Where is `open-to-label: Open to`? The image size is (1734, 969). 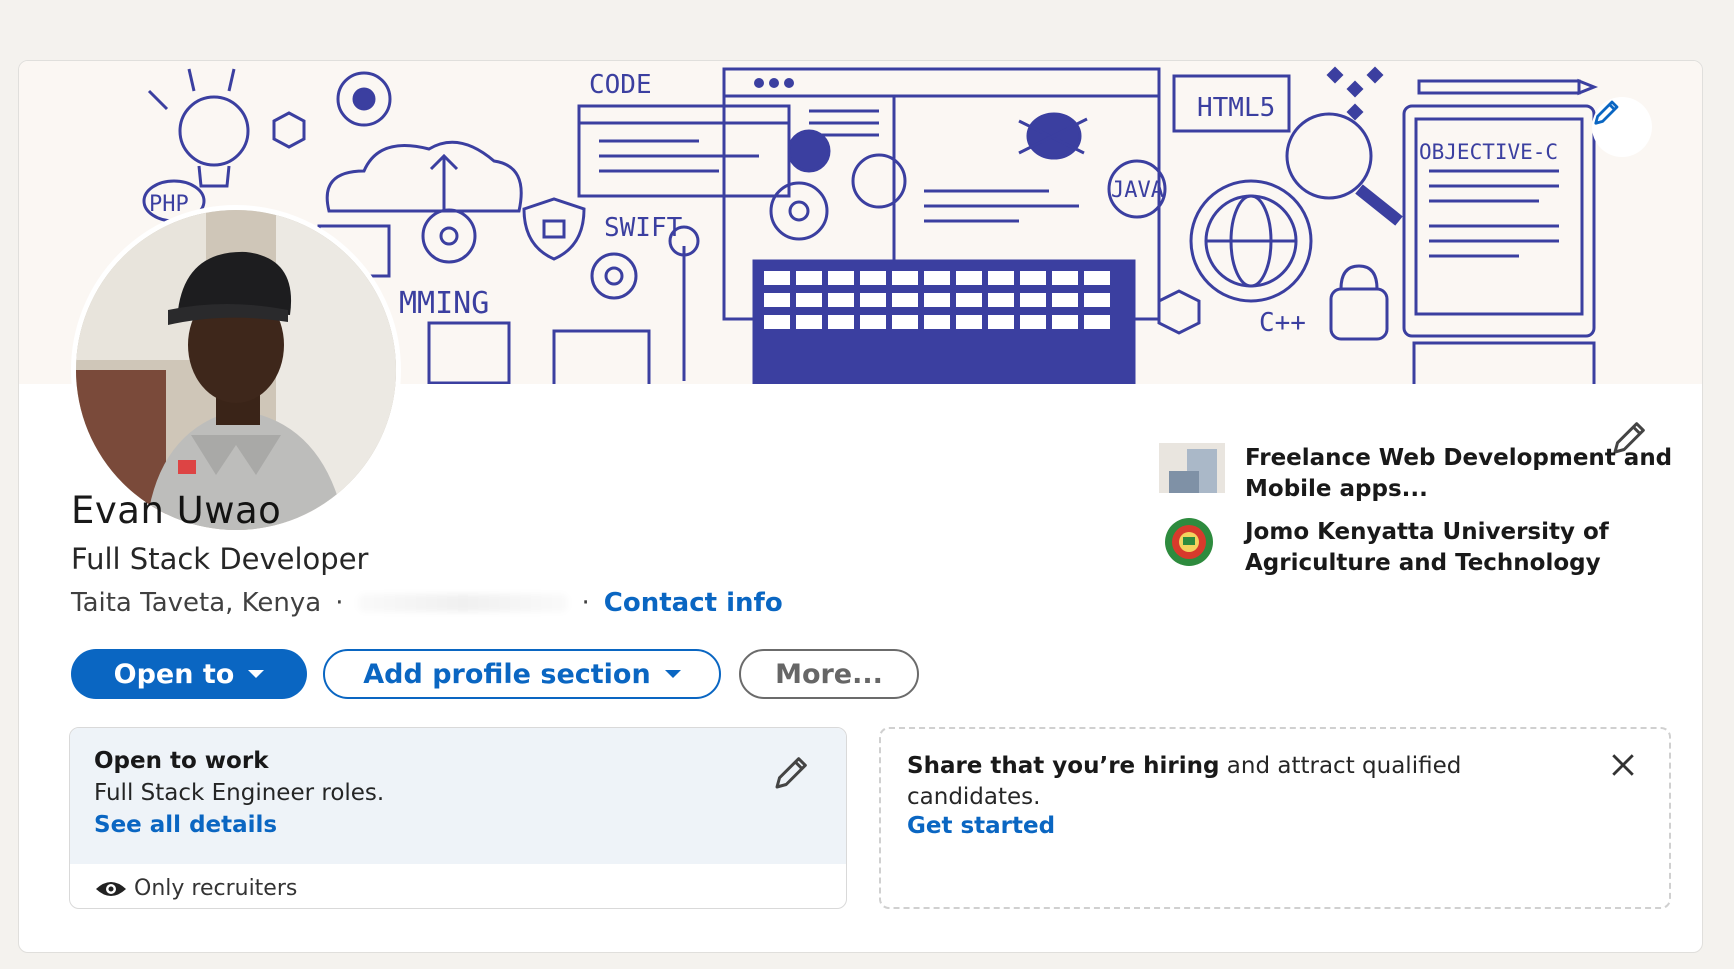
open-to-label: Open to is located at coordinates (174, 674).